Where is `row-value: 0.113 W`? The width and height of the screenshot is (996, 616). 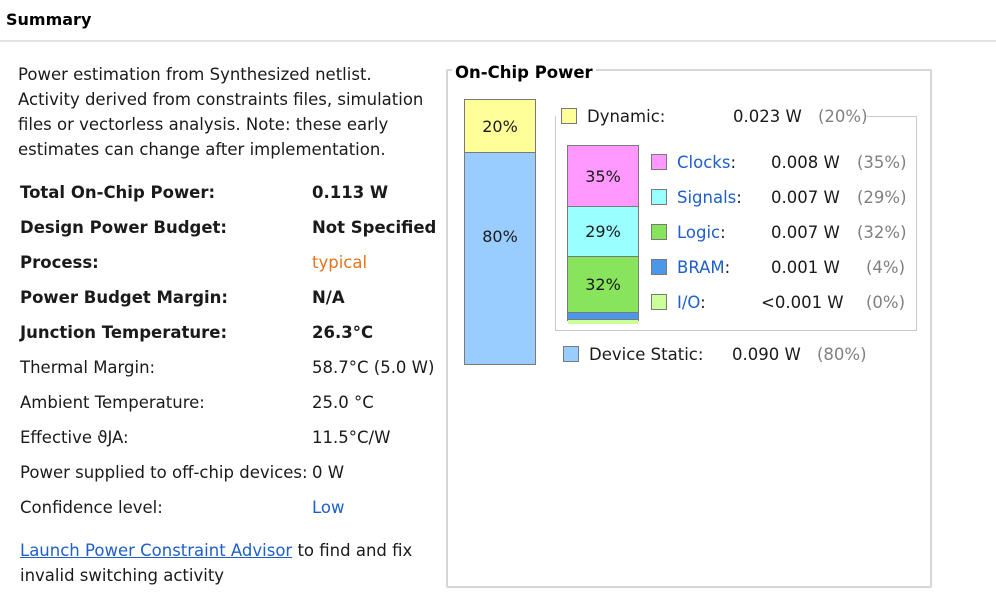 row-value: 0.113 W is located at coordinates (350, 192).